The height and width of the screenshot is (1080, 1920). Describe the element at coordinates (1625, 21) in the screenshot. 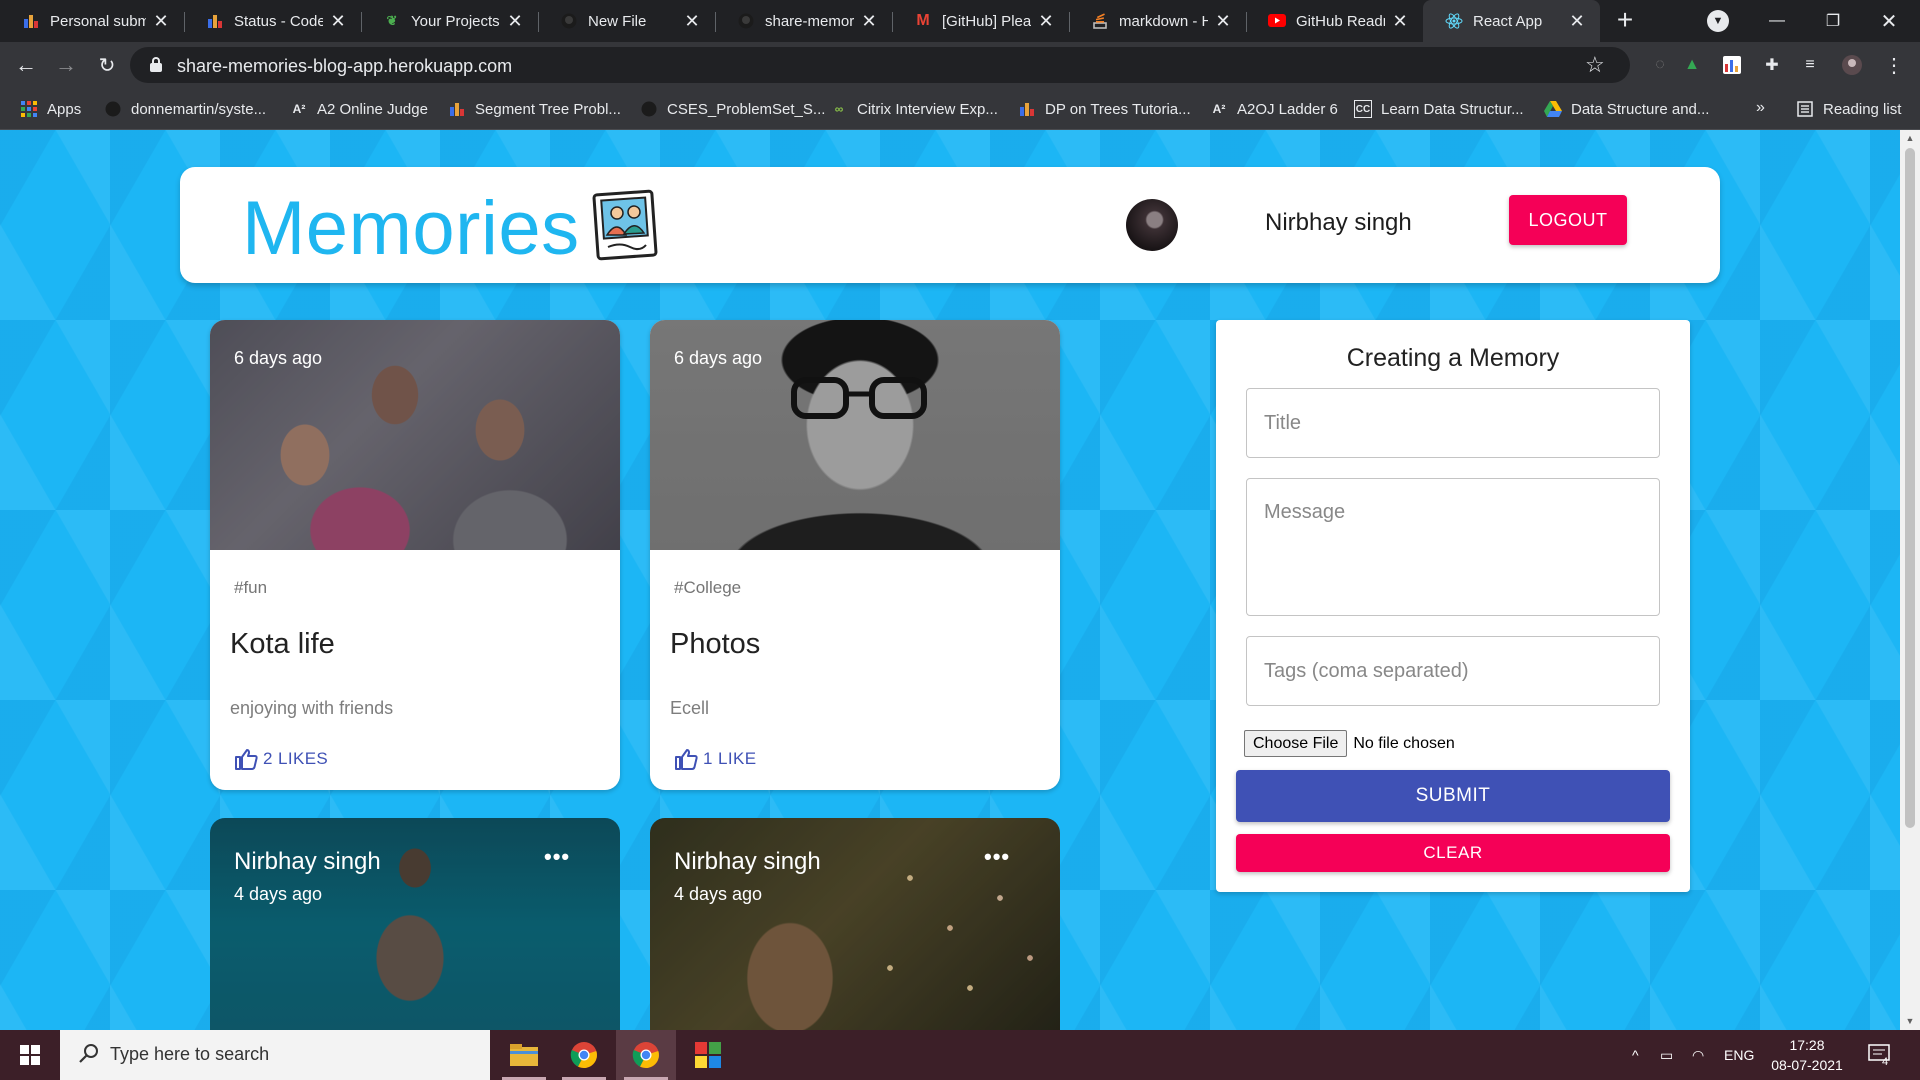

I see `new-tab-icon: +` at that location.